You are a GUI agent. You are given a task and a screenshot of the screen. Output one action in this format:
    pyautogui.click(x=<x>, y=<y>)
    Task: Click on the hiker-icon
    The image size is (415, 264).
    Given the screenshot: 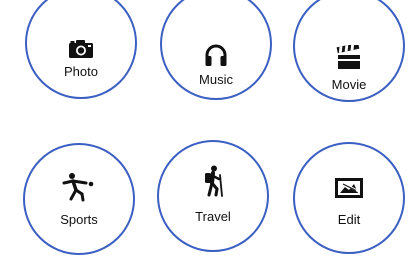 What is the action you would take?
    pyautogui.click(x=214, y=181)
    